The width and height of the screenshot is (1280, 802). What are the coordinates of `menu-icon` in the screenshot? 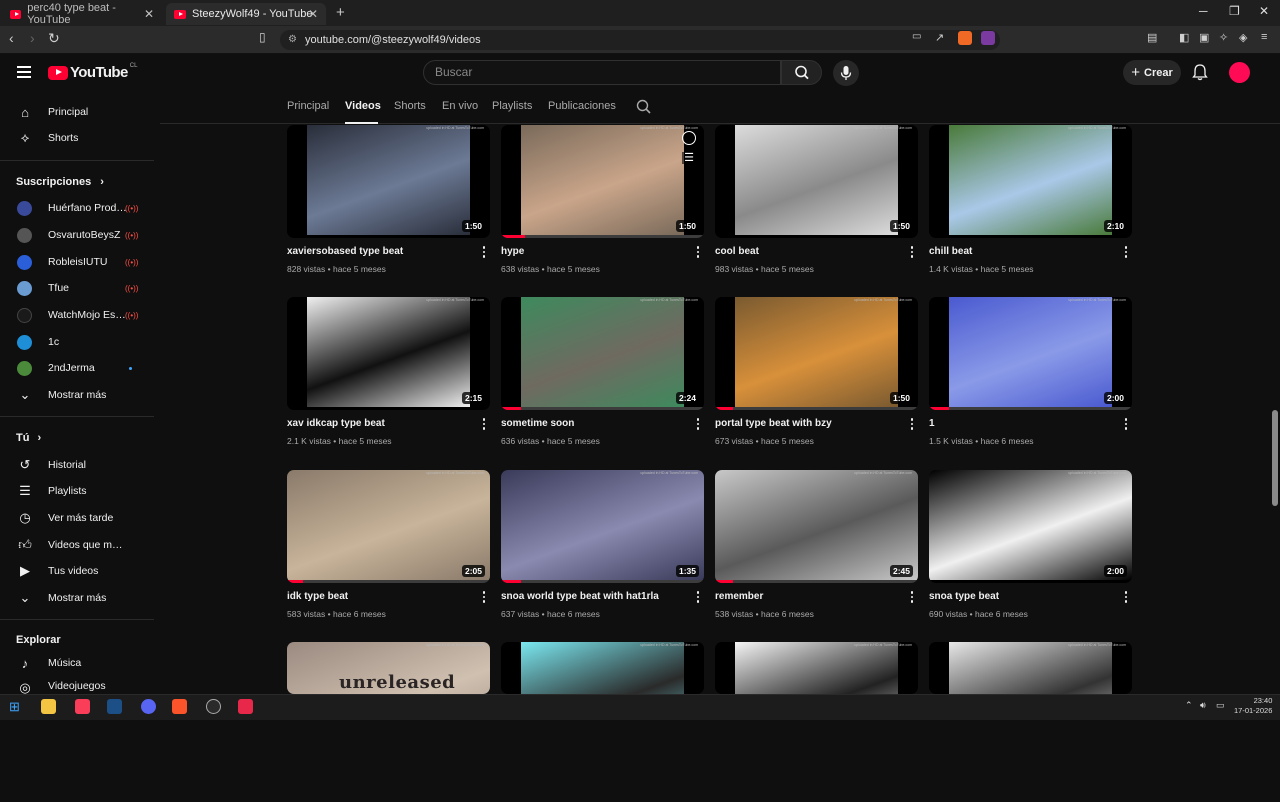 It's located at (24, 72).